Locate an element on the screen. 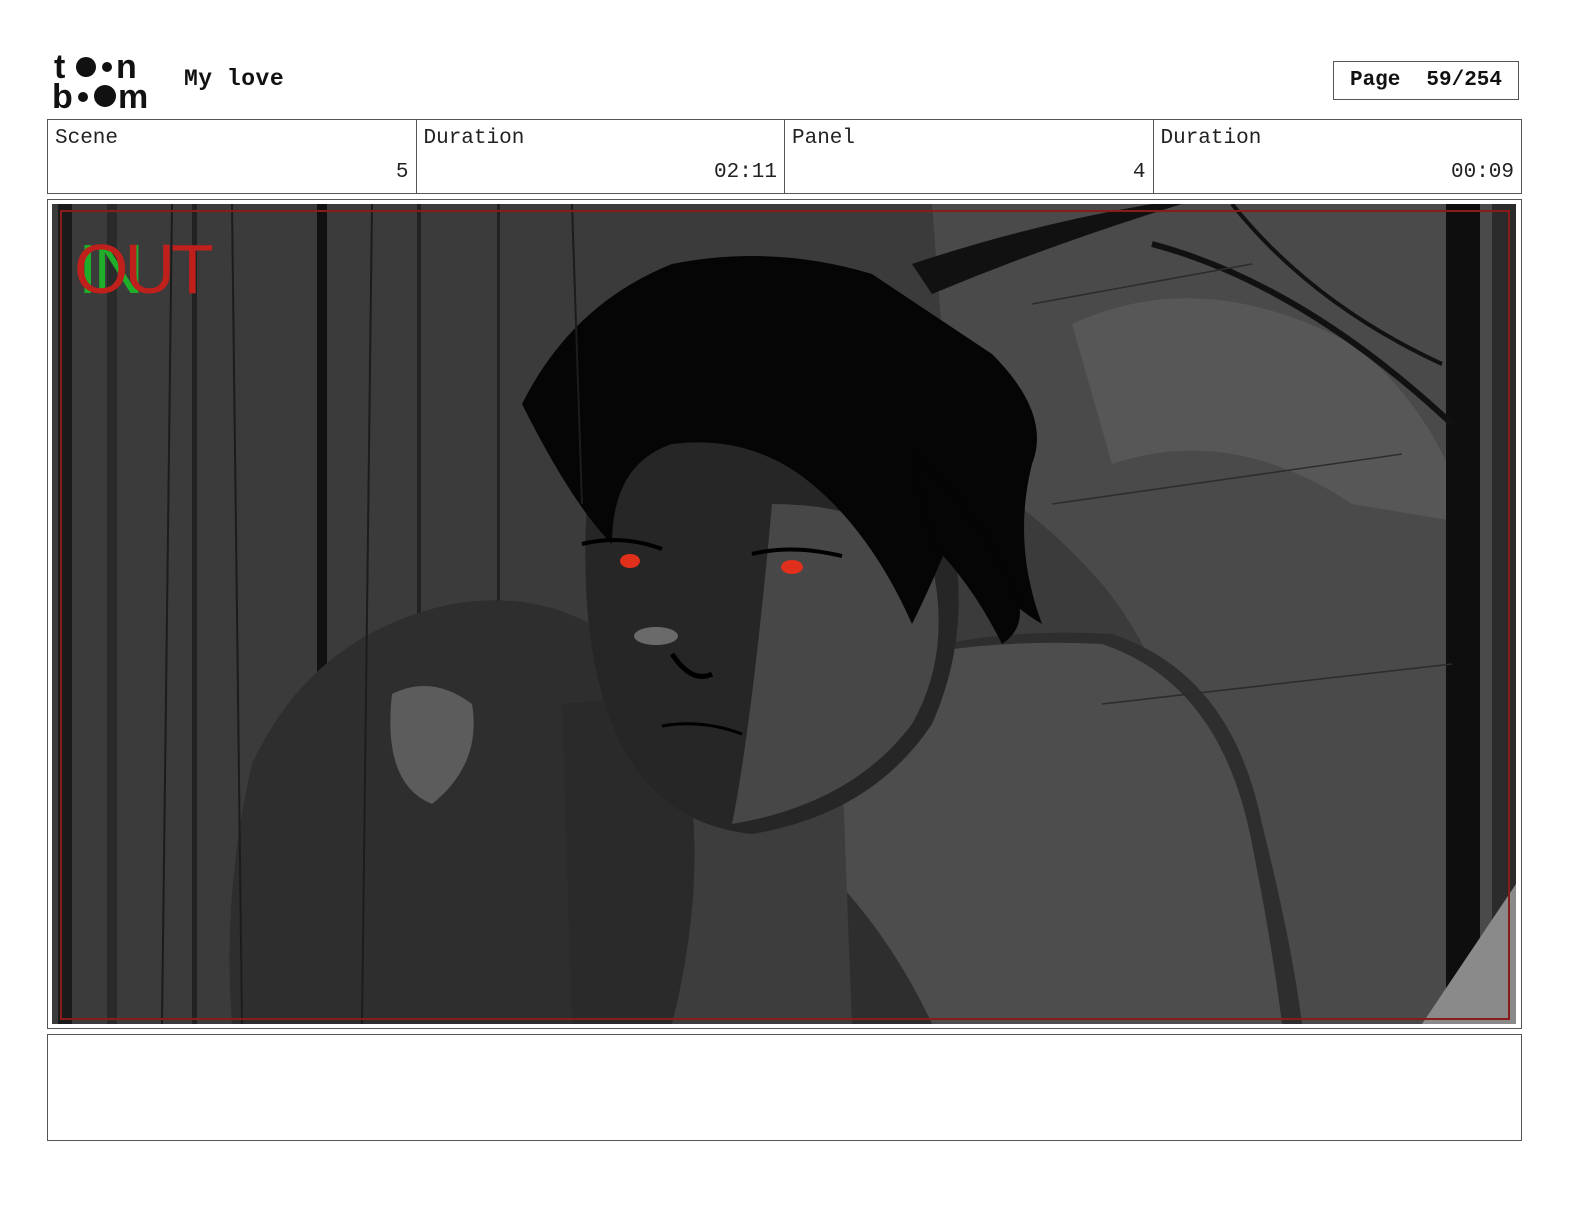  scene-duration-cell: Duration 02:11 is located at coordinates (601, 156).